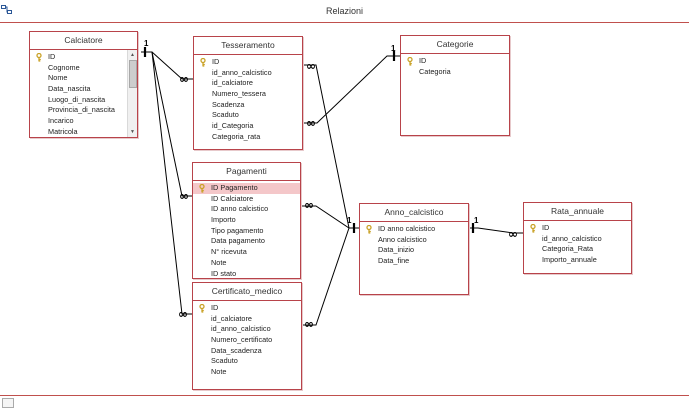 The width and height of the screenshot is (689, 410). What do you see at coordinates (246, 274) in the screenshot?
I see `field-row: ID stato` at bounding box center [246, 274].